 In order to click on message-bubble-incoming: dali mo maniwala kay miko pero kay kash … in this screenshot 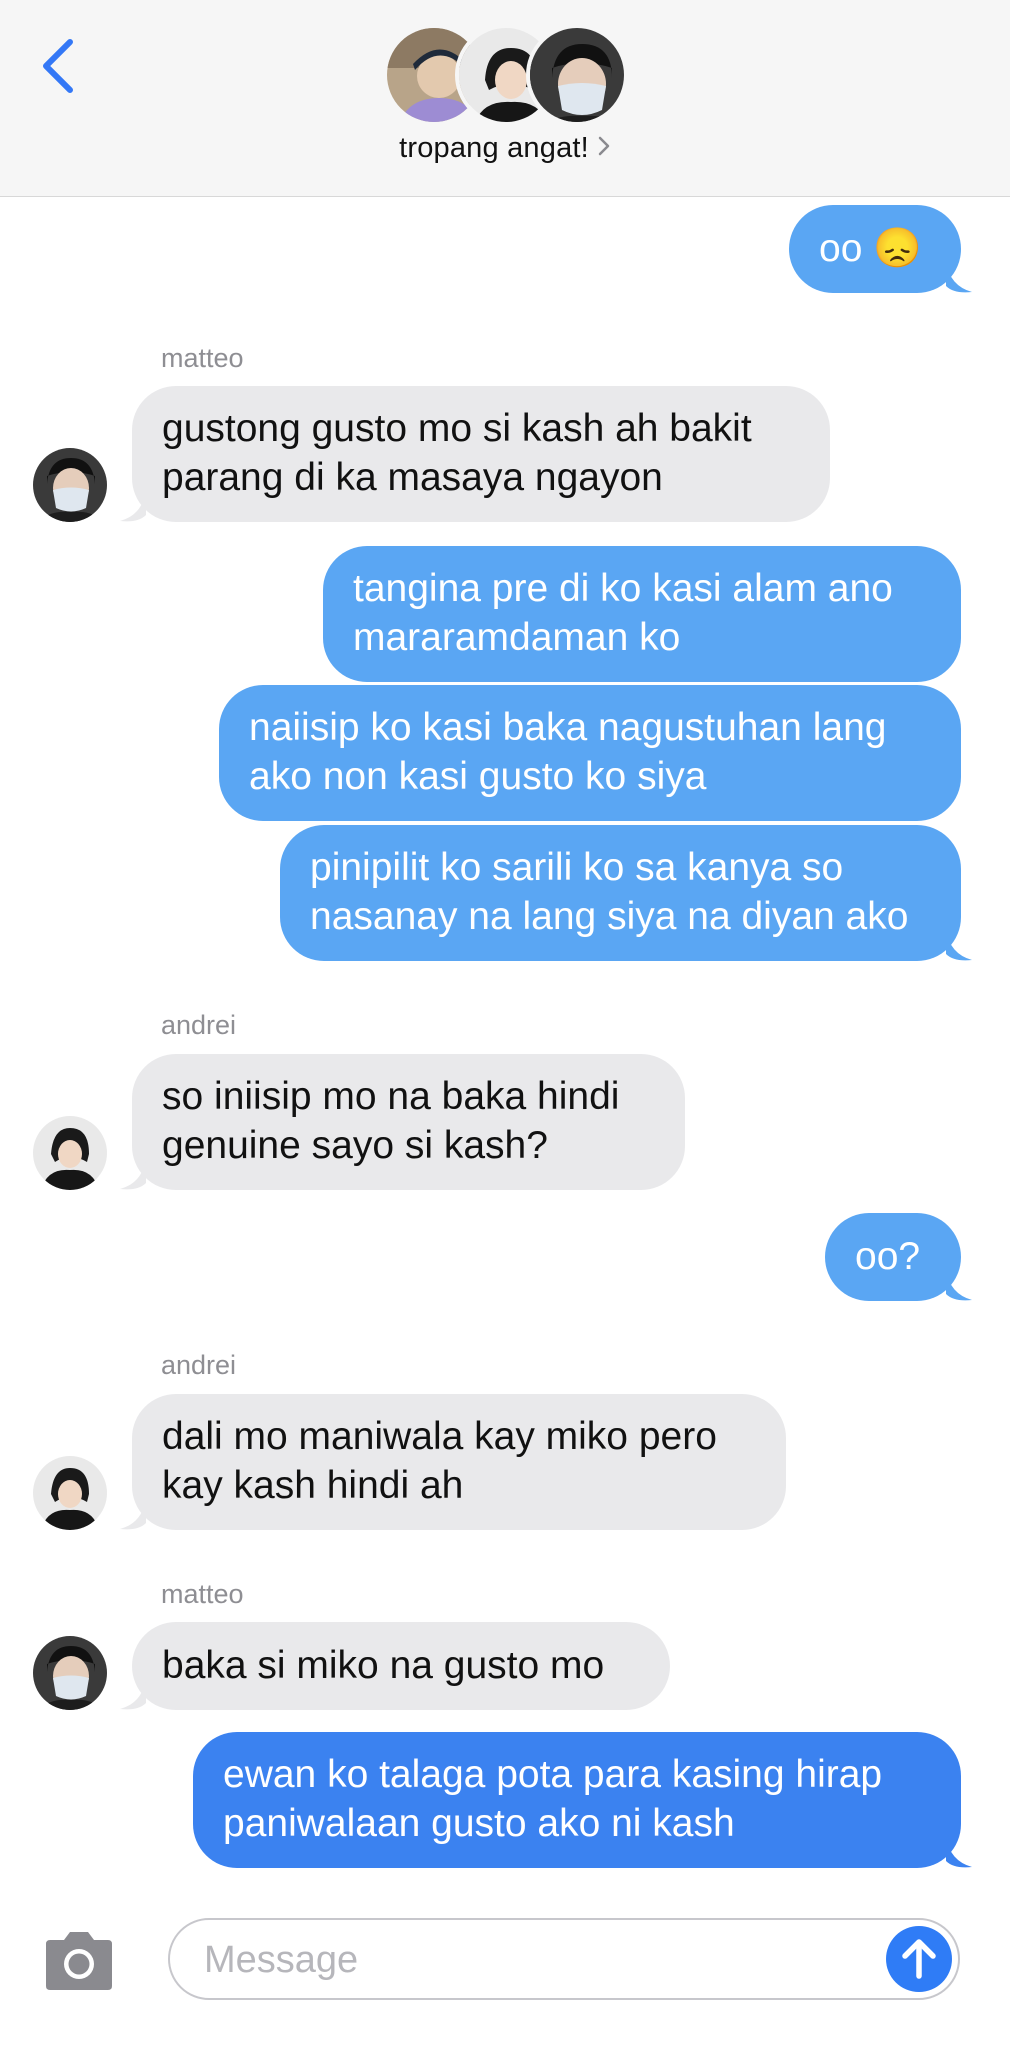, I will do `click(459, 1462)`.